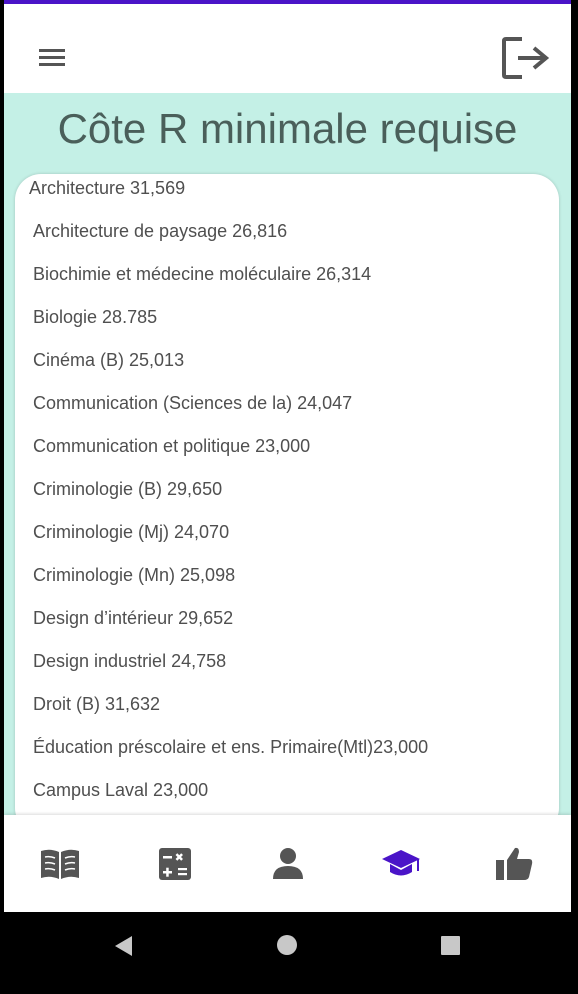  What do you see at coordinates (129, 661) in the screenshot?
I see `list-item: Design industriel 24,758` at bounding box center [129, 661].